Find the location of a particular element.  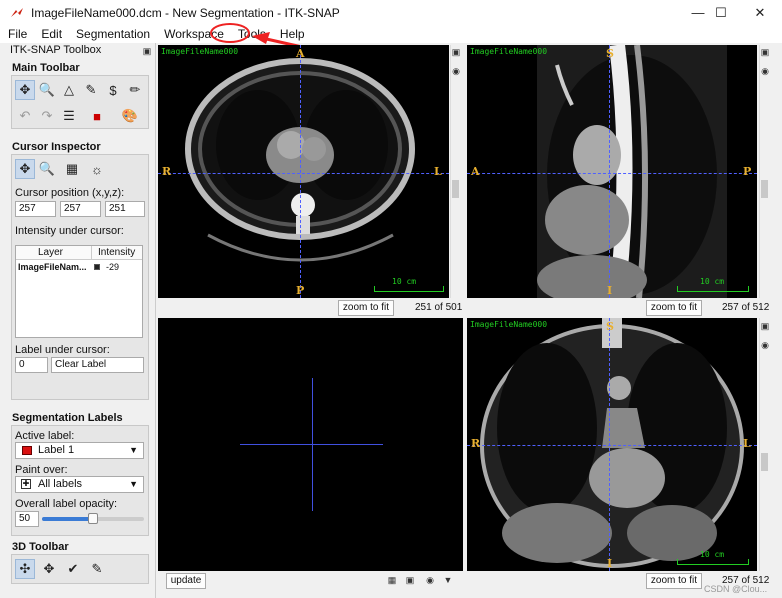

update-button: update is located at coordinates (186, 581).